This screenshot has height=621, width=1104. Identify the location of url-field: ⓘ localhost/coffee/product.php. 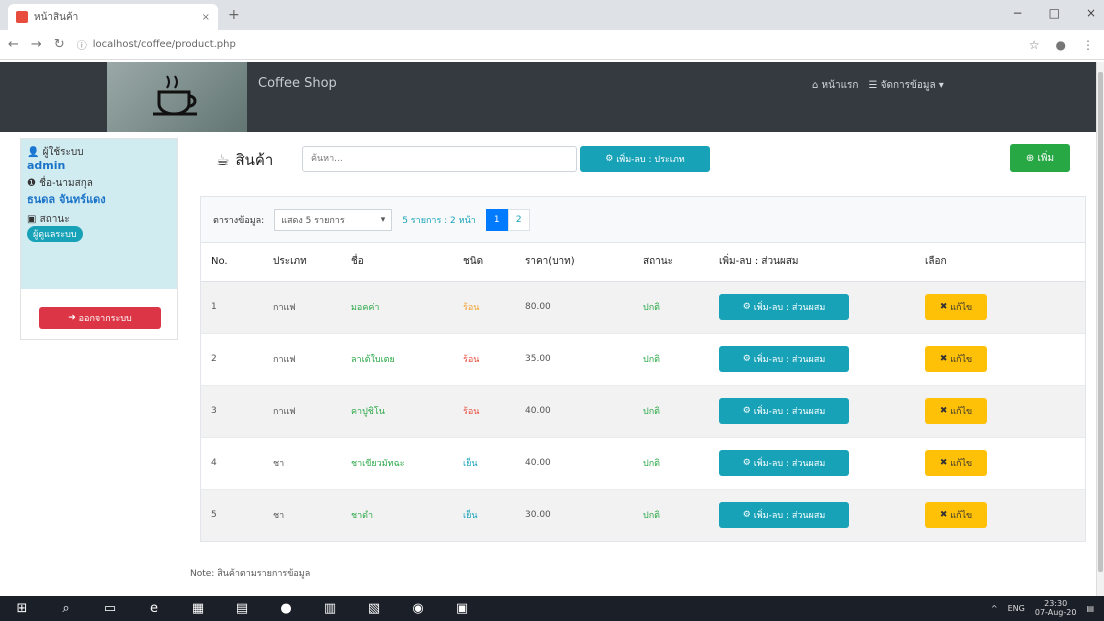
(156, 44).